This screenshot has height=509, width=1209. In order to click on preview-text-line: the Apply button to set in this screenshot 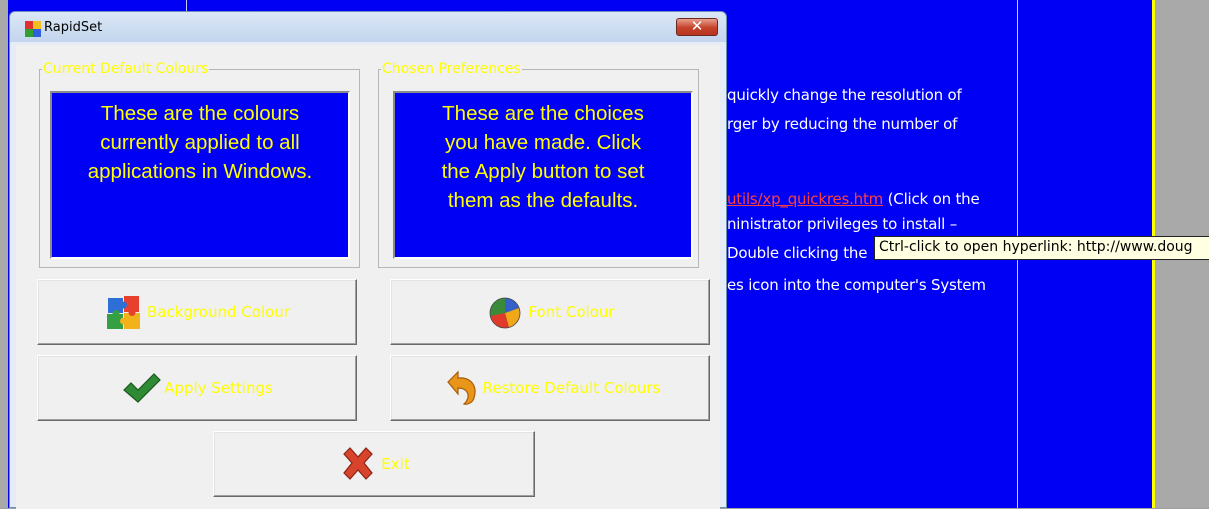, I will do `click(543, 171)`.